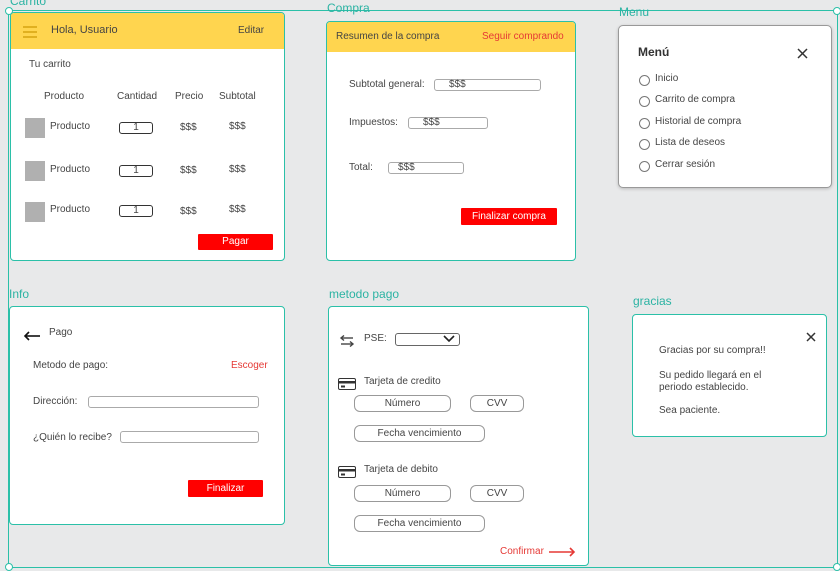 Image resolution: width=840 pixels, height=571 pixels. I want to click on frame-label-gracias: gracias, so click(652, 301).